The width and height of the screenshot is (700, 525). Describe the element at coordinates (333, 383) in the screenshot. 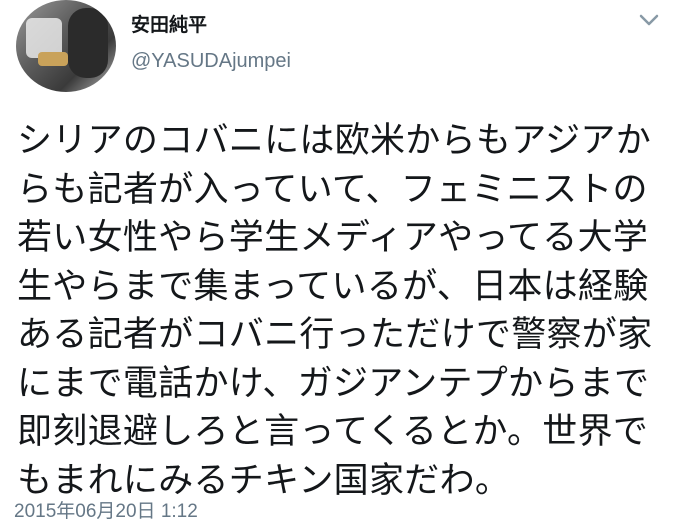

I see `tweet-text-line: にまで電話かけ、ガジアンテプからまで` at that location.